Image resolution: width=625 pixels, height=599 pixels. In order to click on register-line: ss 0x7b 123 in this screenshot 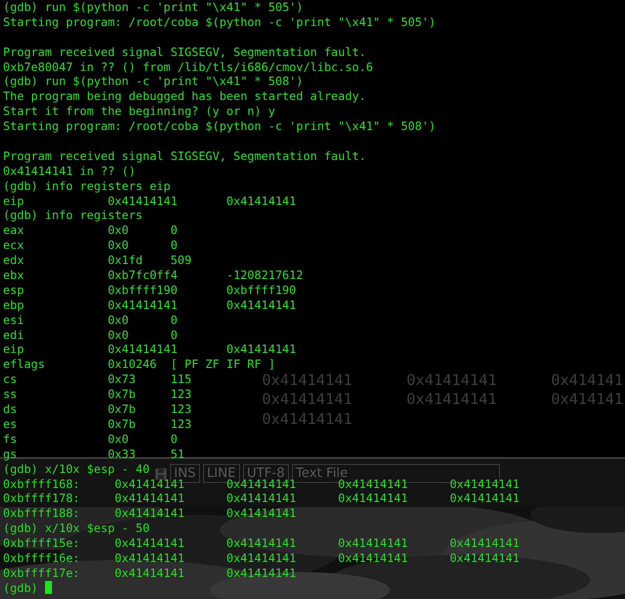, I will do `click(97, 394)`.